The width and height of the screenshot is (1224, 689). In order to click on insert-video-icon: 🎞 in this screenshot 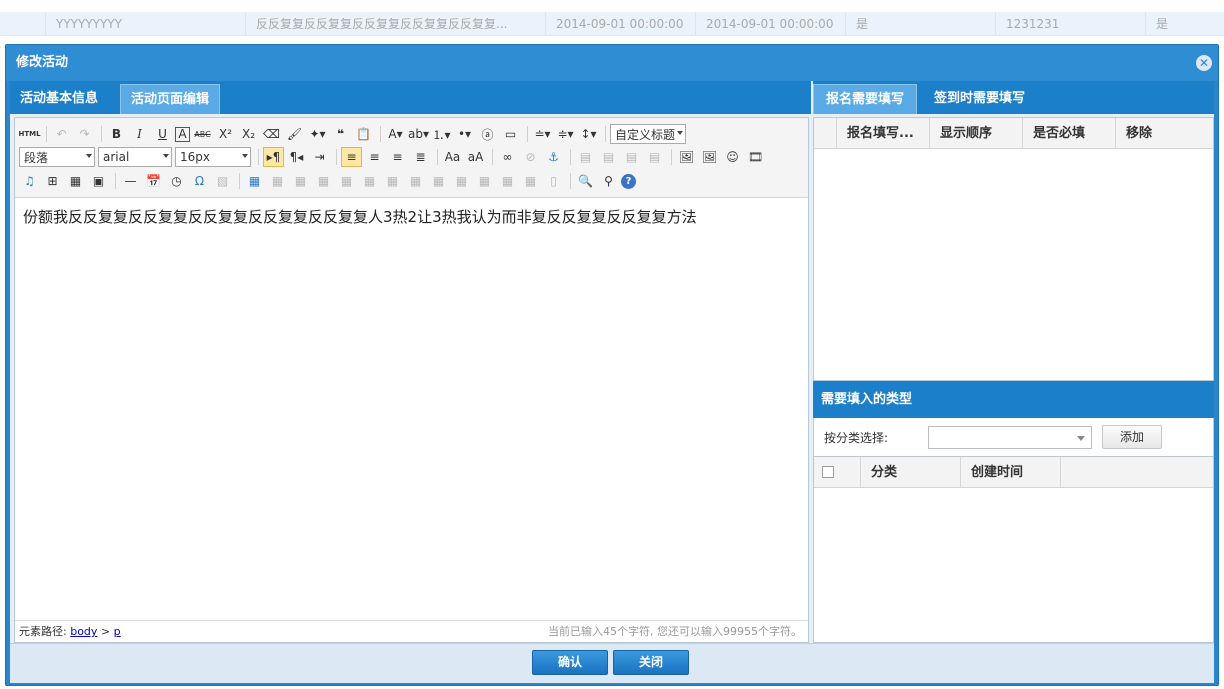, I will do `click(755, 157)`.